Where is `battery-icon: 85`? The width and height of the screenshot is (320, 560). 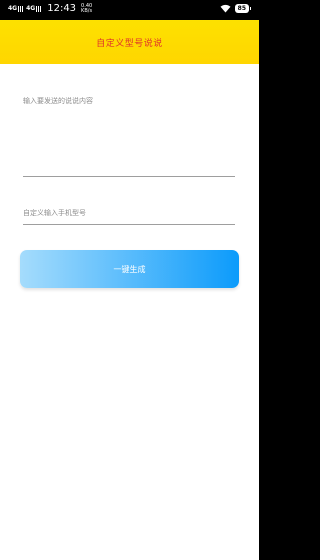 battery-icon: 85 is located at coordinates (243, 8).